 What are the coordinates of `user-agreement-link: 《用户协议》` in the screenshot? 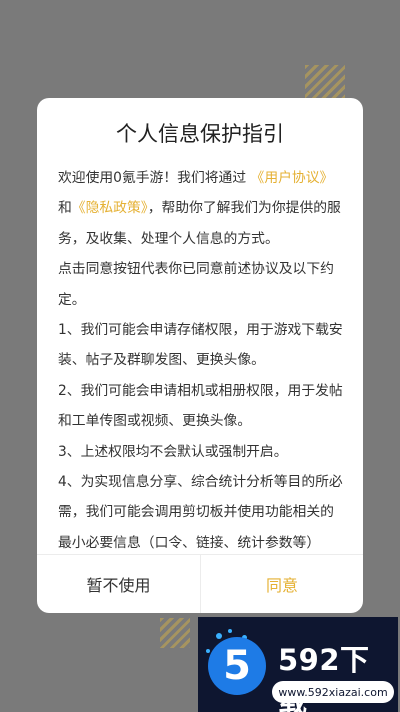 It's located at (292, 178).